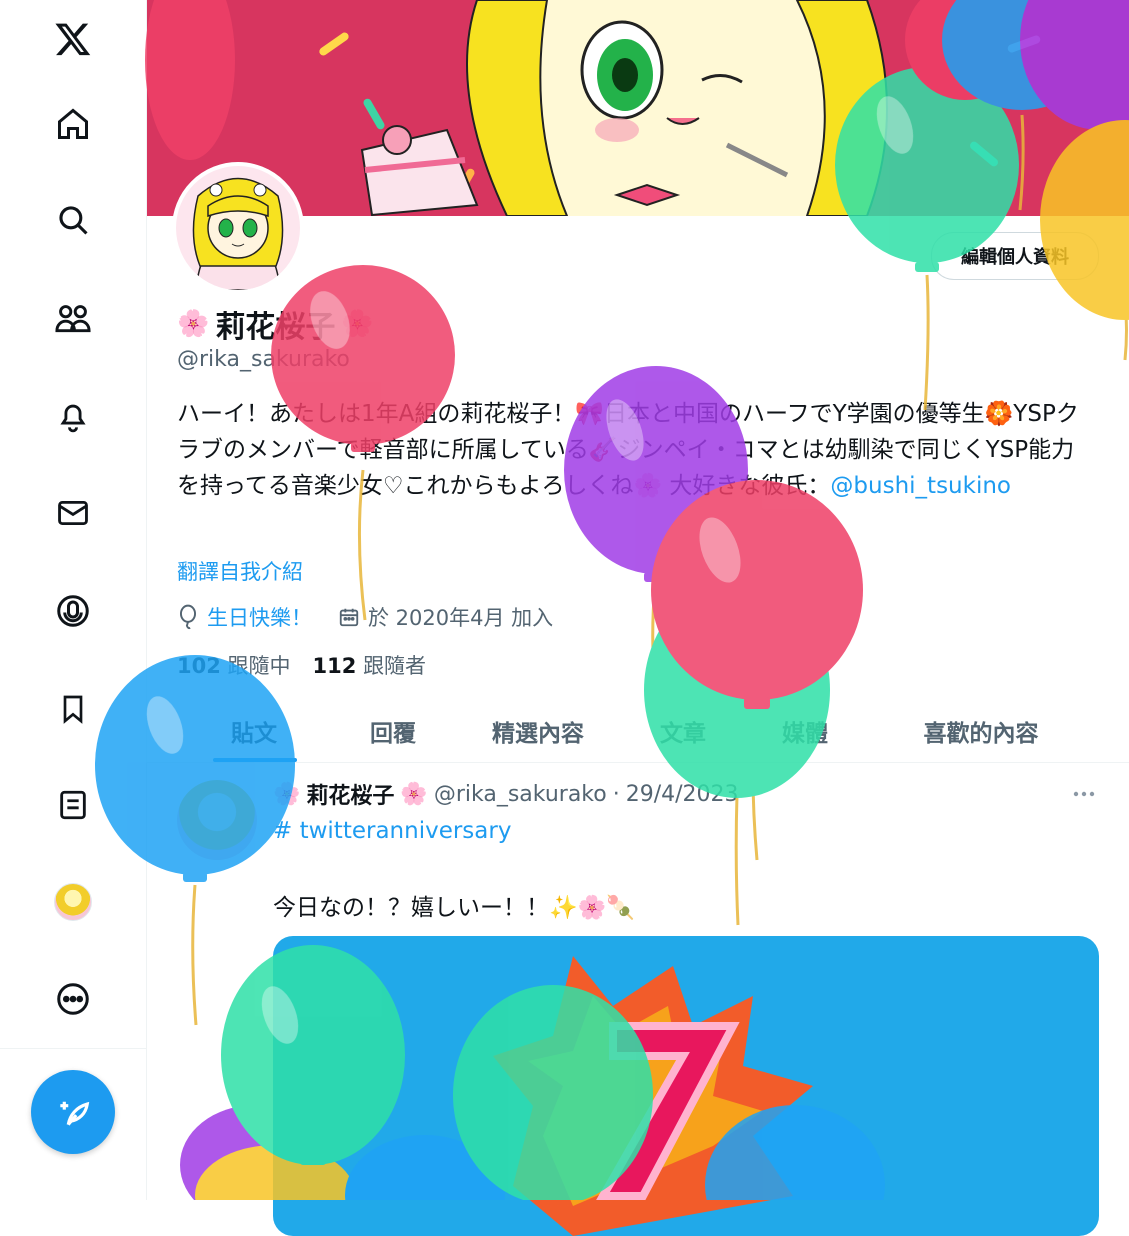  Describe the element at coordinates (254, 731) in the screenshot. I see `tab-posts: 貼文` at that location.